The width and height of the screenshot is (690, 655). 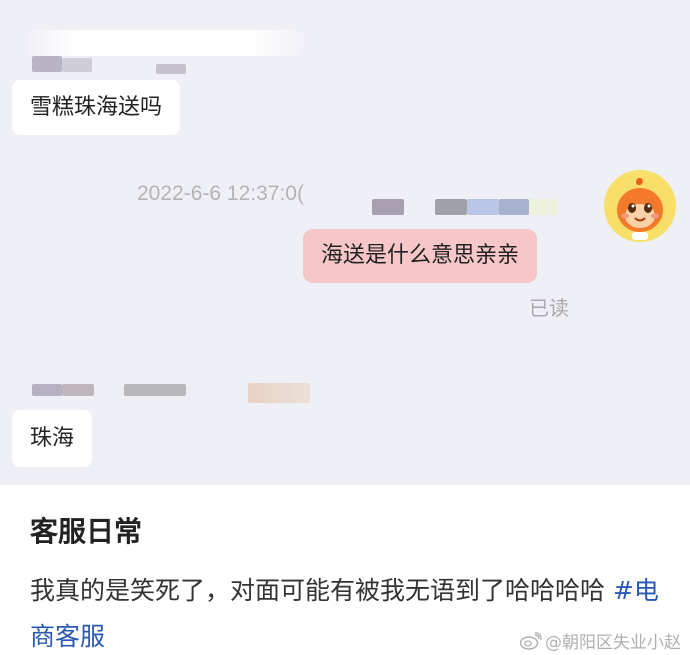 I want to click on message-text: 雪糕珠海送吗, so click(x=96, y=107).